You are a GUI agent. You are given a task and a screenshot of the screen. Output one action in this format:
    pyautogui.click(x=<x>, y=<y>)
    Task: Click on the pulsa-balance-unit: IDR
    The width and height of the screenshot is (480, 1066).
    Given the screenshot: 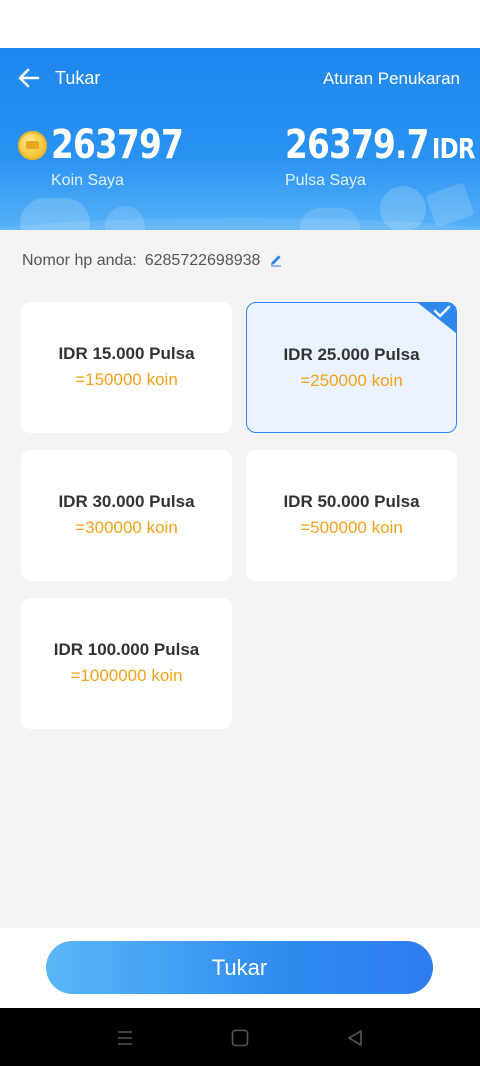 What is the action you would take?
    pyautogui.click(x=453, y=148)
    